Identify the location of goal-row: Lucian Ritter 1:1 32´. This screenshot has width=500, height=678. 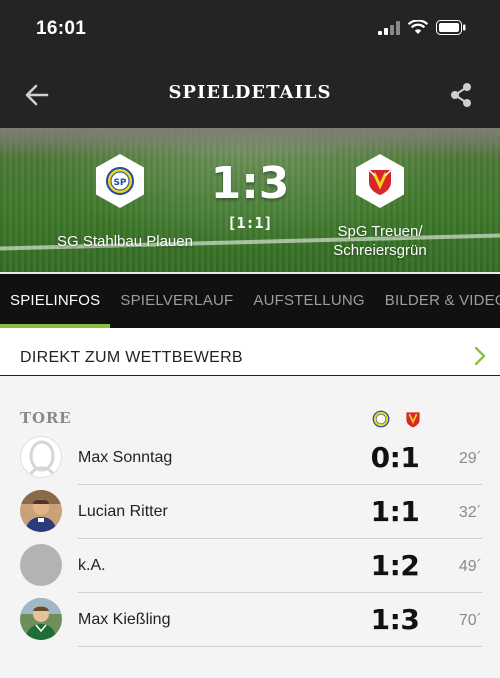
(251, 512).